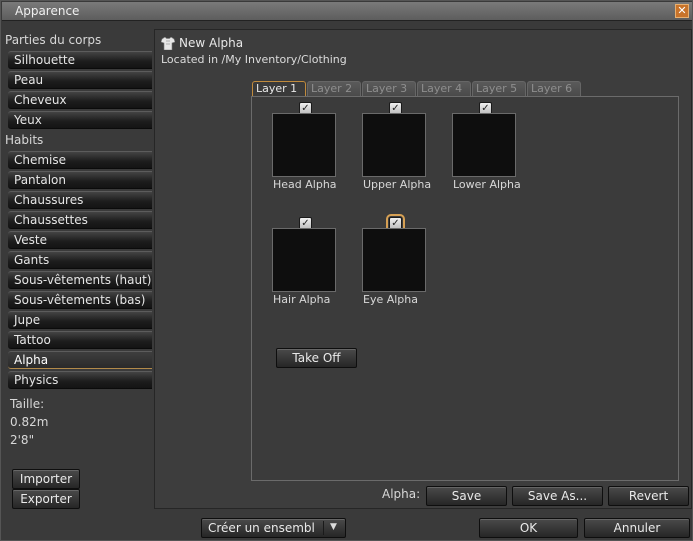 The height and width of the screenshot is (541, 693). Describe the element at coordinates (261, 528) in the screenshot. I see `create-outfit-label: Créer un ensembl` at that location.